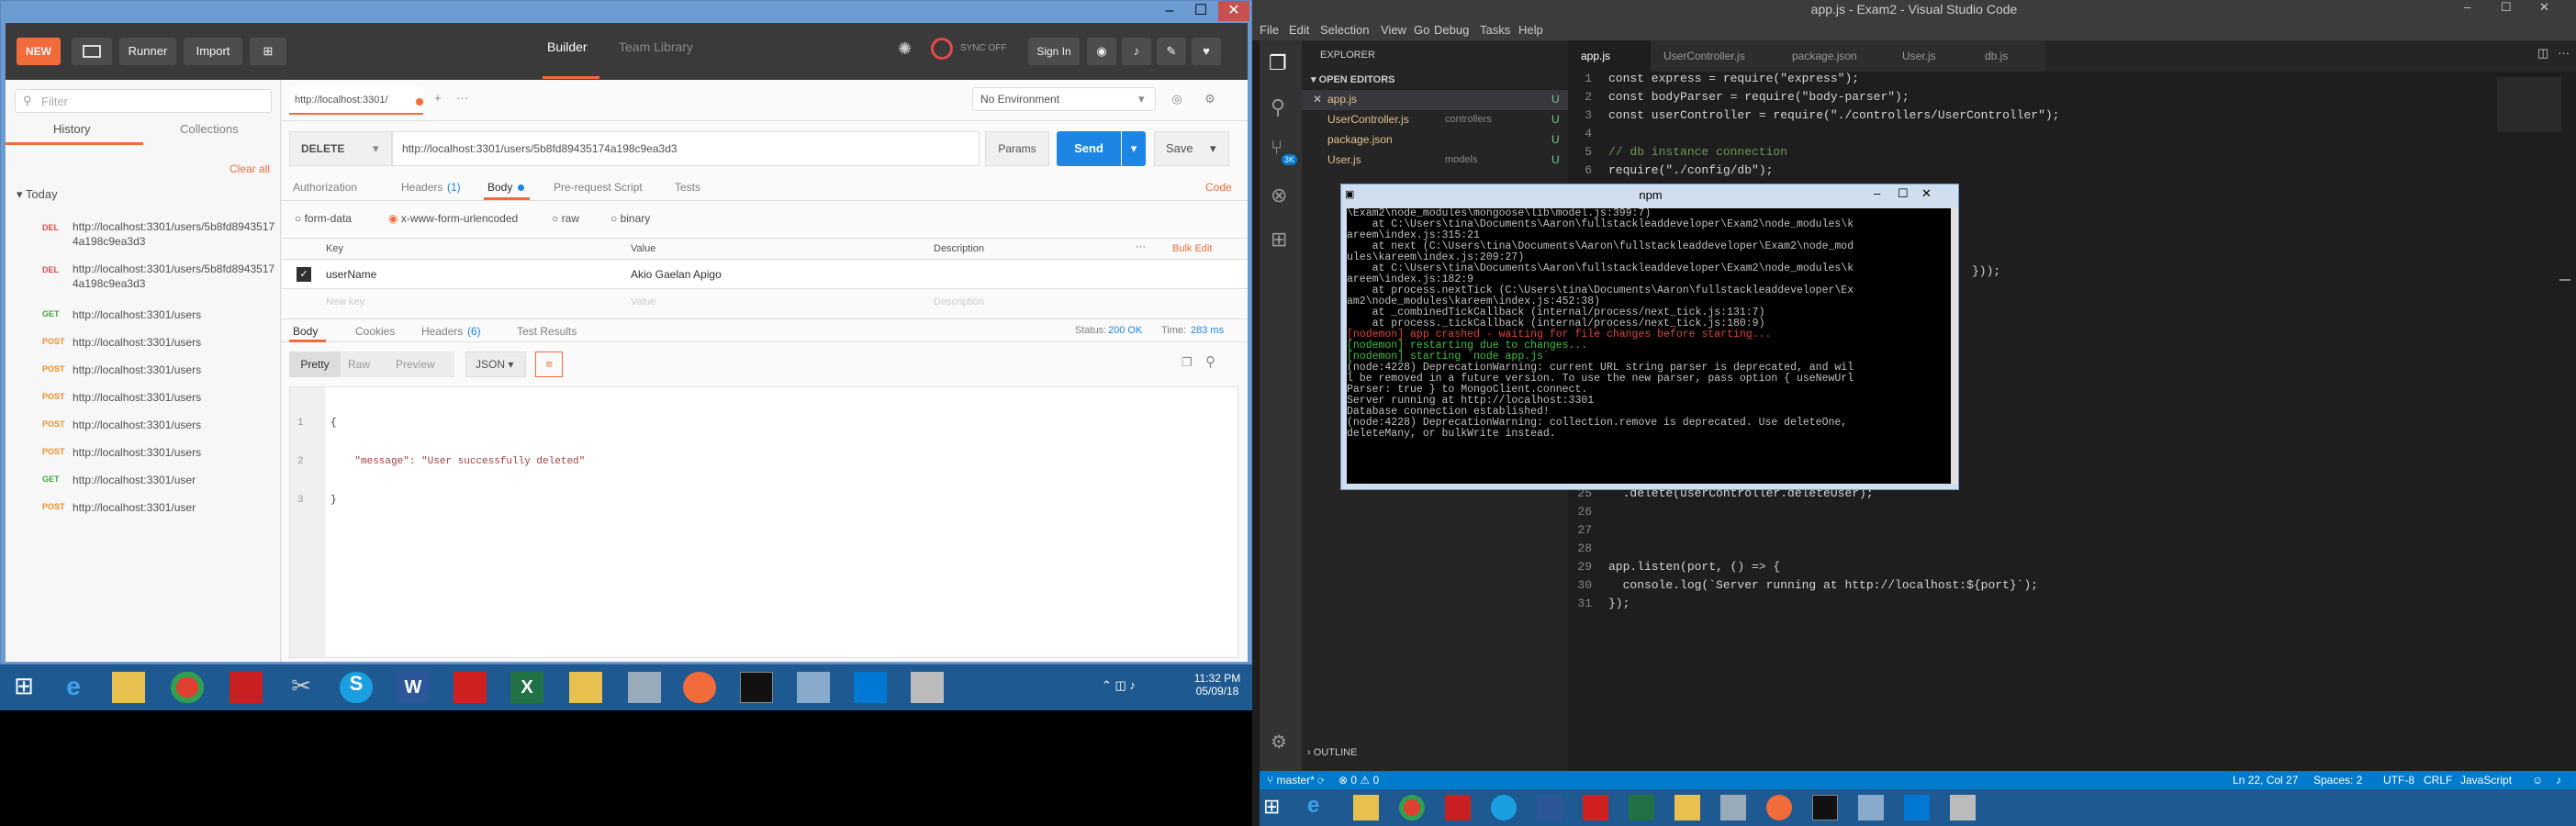 The image size is (2576, 826). Describe the element at coordinates (1358, 781) in the screenshot. I see `problems-status: ⊗ 0 ⚠ 0` at that location.